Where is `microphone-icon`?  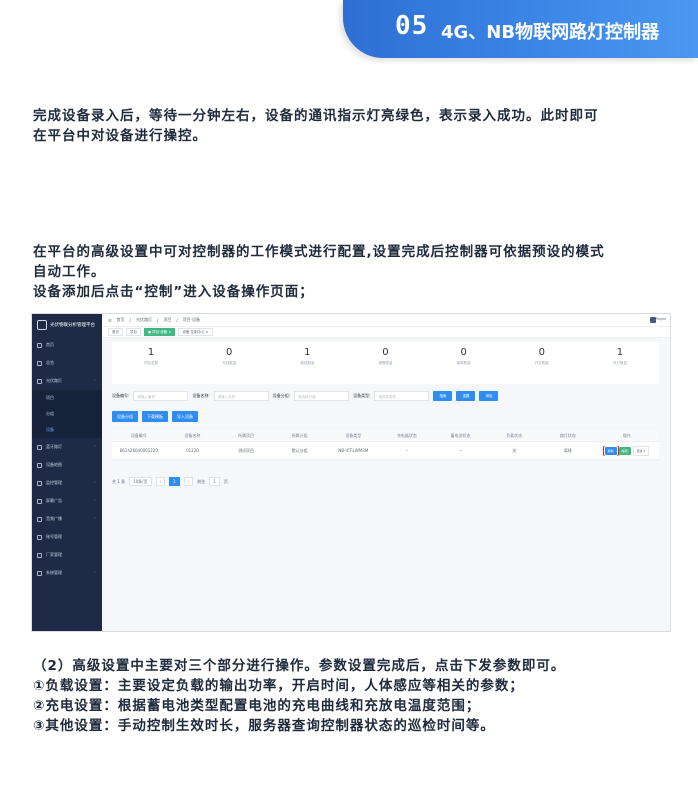 microphone-icon is located at coordinates (39, 519).